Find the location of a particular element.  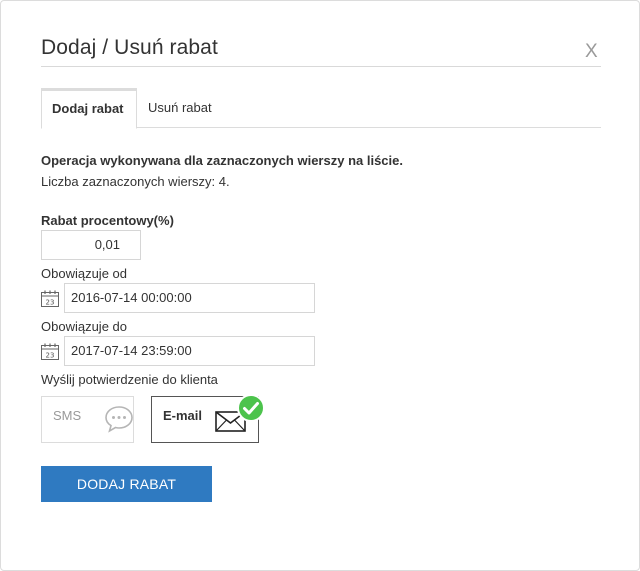

discount-label: Rabat procentowy(%) is located at coordinates (107, 220).